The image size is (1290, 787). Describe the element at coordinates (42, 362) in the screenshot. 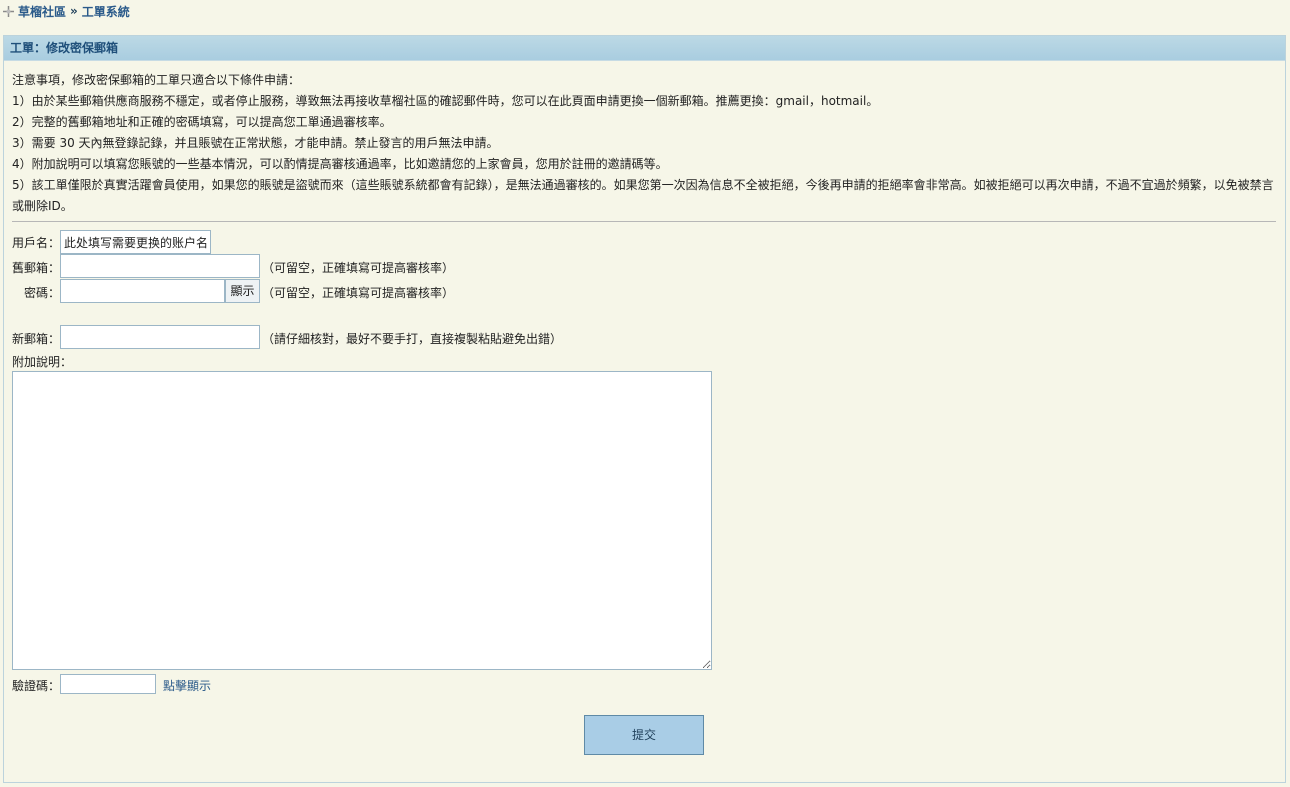

I see `memo-label: 附加說明：` at that location.